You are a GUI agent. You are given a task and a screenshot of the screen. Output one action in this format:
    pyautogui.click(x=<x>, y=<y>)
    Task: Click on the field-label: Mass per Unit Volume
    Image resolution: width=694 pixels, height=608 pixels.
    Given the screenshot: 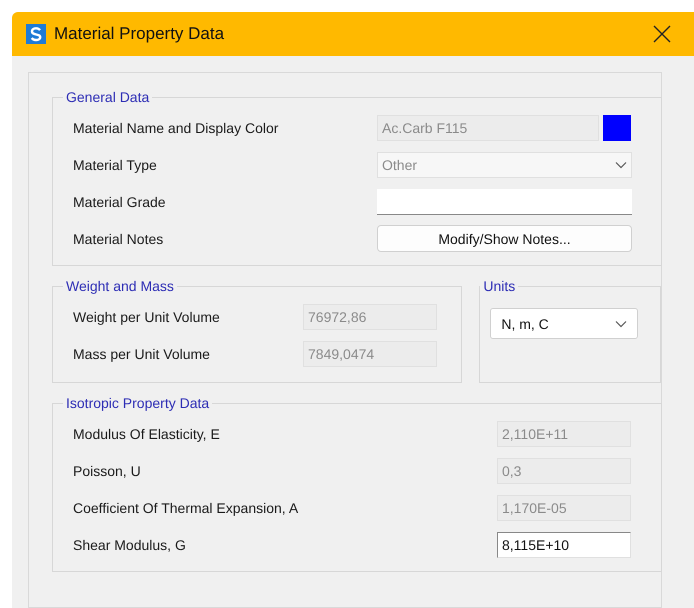 What is the action you would take?
    pyautogui.click(x=142, y=354)
    